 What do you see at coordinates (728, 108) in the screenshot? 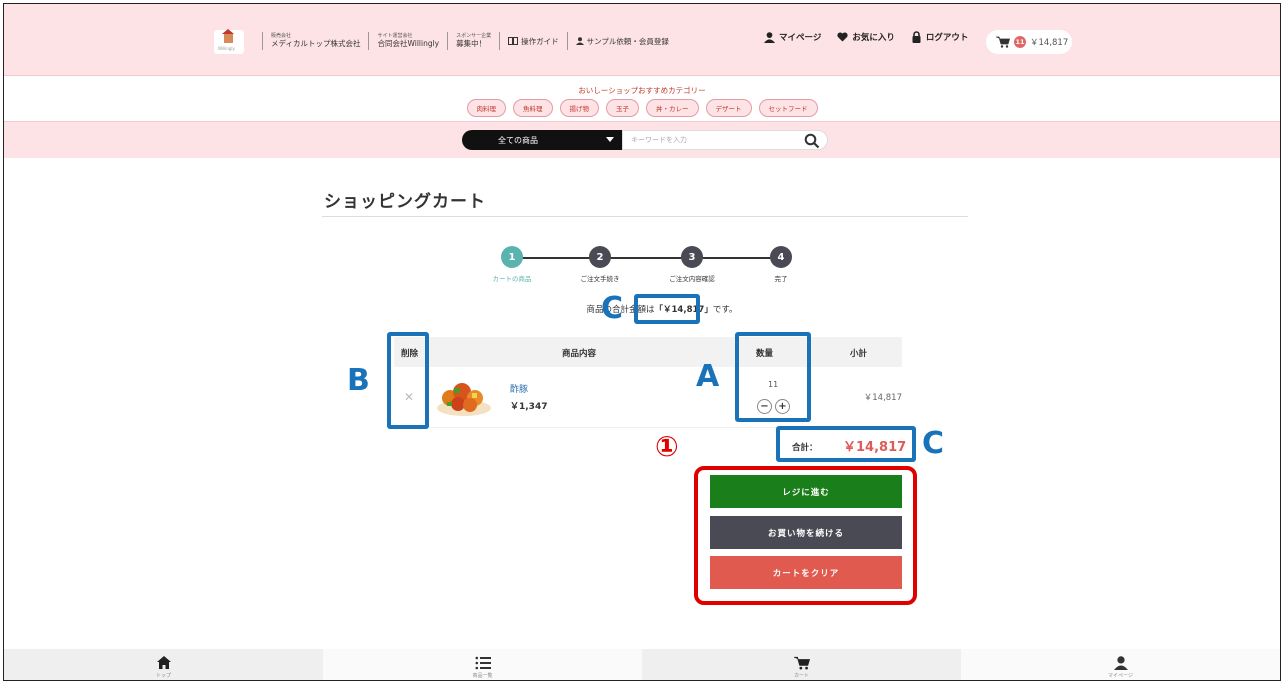
I see `category-pill: デザート` at bounding box center [728, 108].